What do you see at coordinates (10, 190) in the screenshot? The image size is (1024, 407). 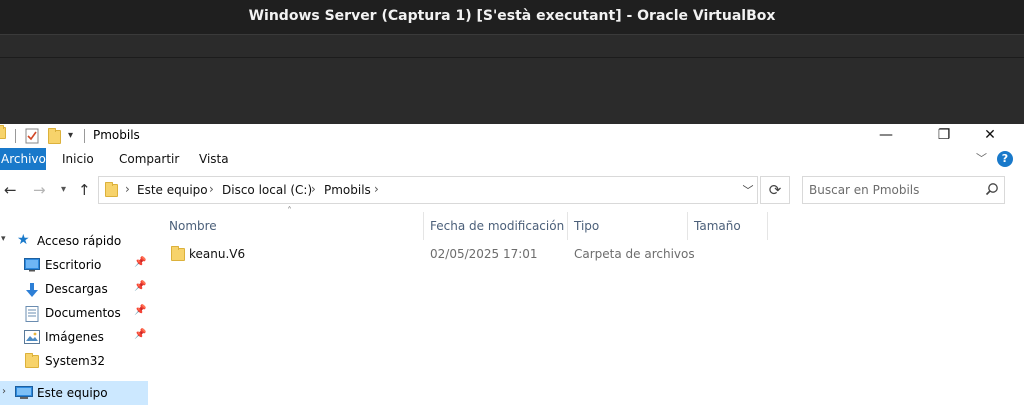 I see `back-arrow-icon: ←` at bounding box center [10, 190].